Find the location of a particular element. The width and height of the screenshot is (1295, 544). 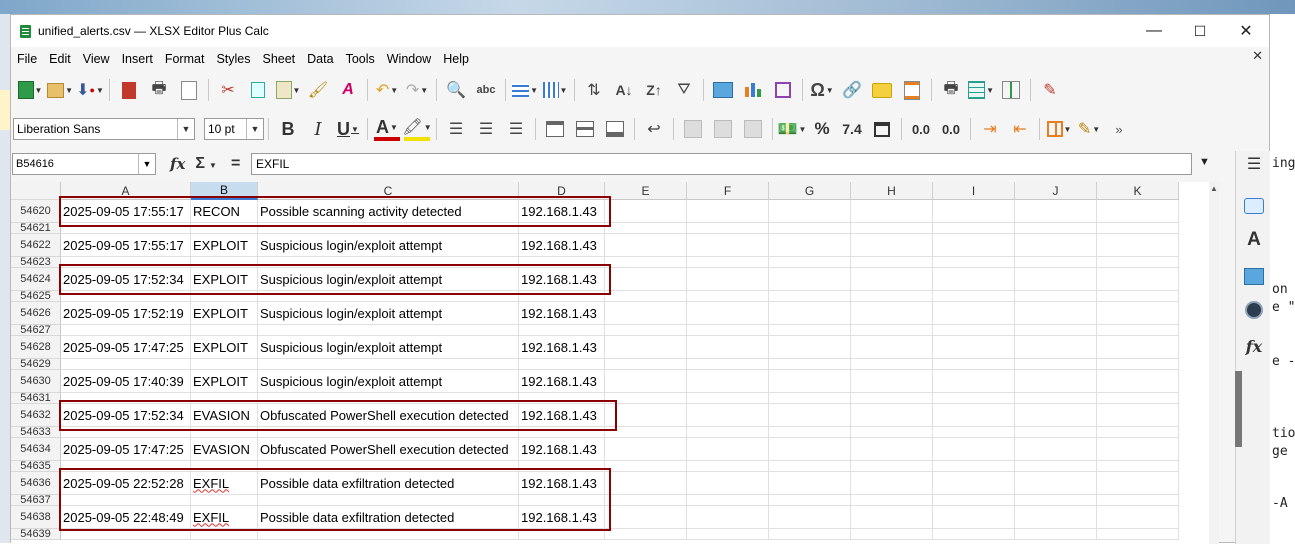

menu-view: View is located at coordinates (96, 59).